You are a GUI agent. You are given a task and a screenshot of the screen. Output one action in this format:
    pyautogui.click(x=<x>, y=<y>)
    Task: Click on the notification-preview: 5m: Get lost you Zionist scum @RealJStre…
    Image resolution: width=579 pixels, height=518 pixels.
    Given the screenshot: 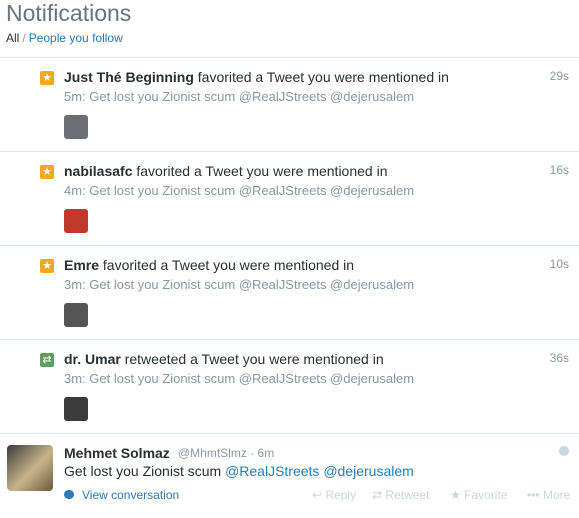 What is the action you would take?
    pyautogui.click(x=239, y=96)
    